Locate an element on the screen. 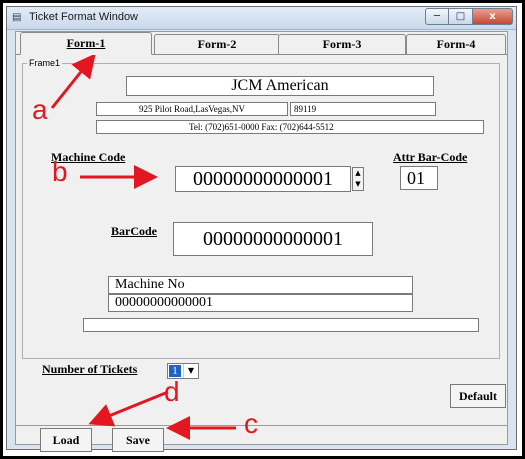 The image size is (525, 459). tab-label: Form-3 is located at coordinates (342, 44).